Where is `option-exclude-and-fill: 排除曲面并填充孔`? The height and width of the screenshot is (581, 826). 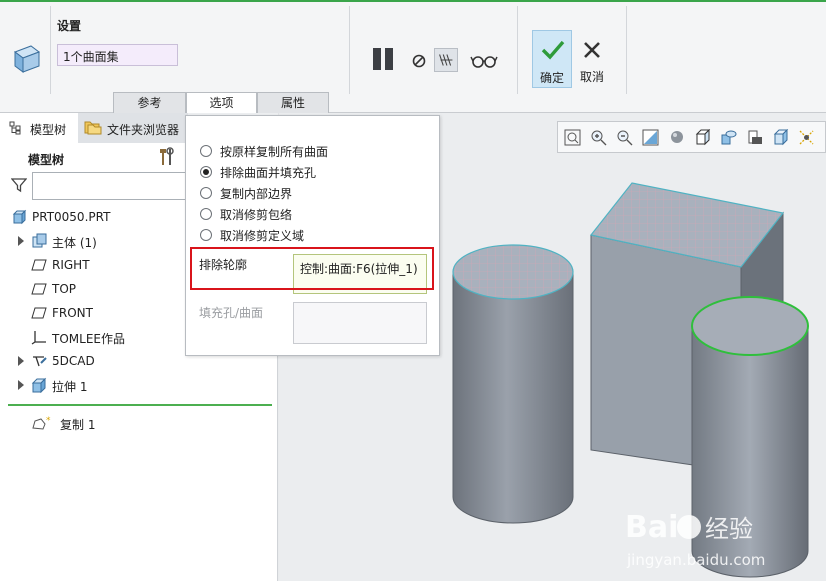 option-exclude-and-fill: 排除曲面并填充孔 is located at coordinates (317, 173).